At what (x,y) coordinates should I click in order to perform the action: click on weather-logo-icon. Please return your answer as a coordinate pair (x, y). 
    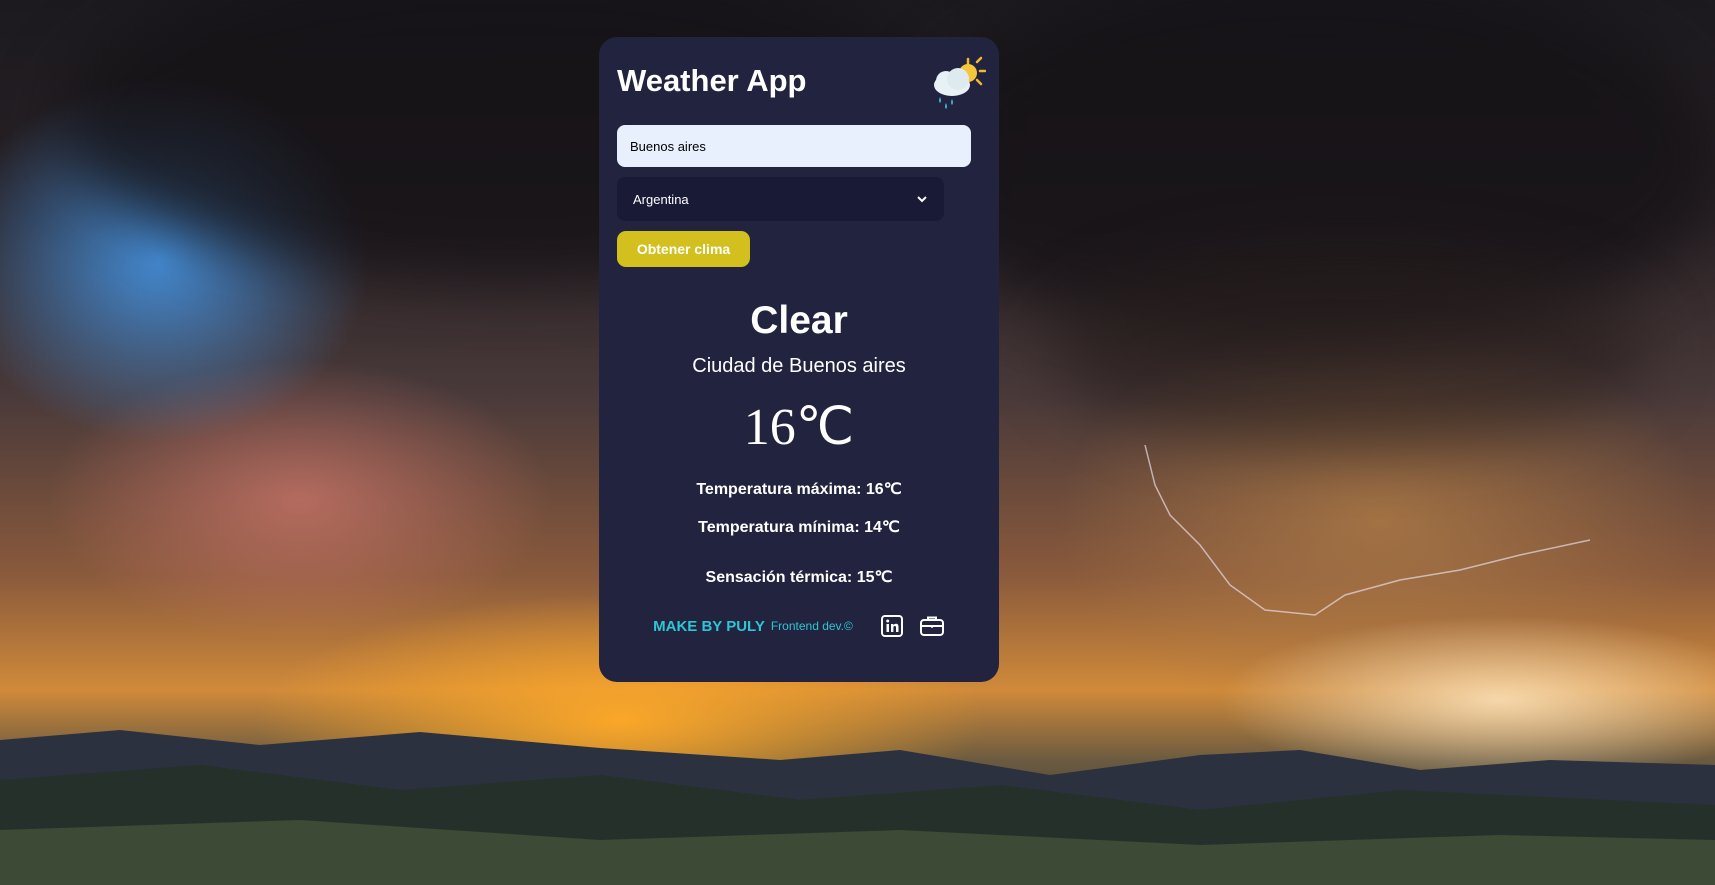
    Looking at the image, I should click on (960, 82).